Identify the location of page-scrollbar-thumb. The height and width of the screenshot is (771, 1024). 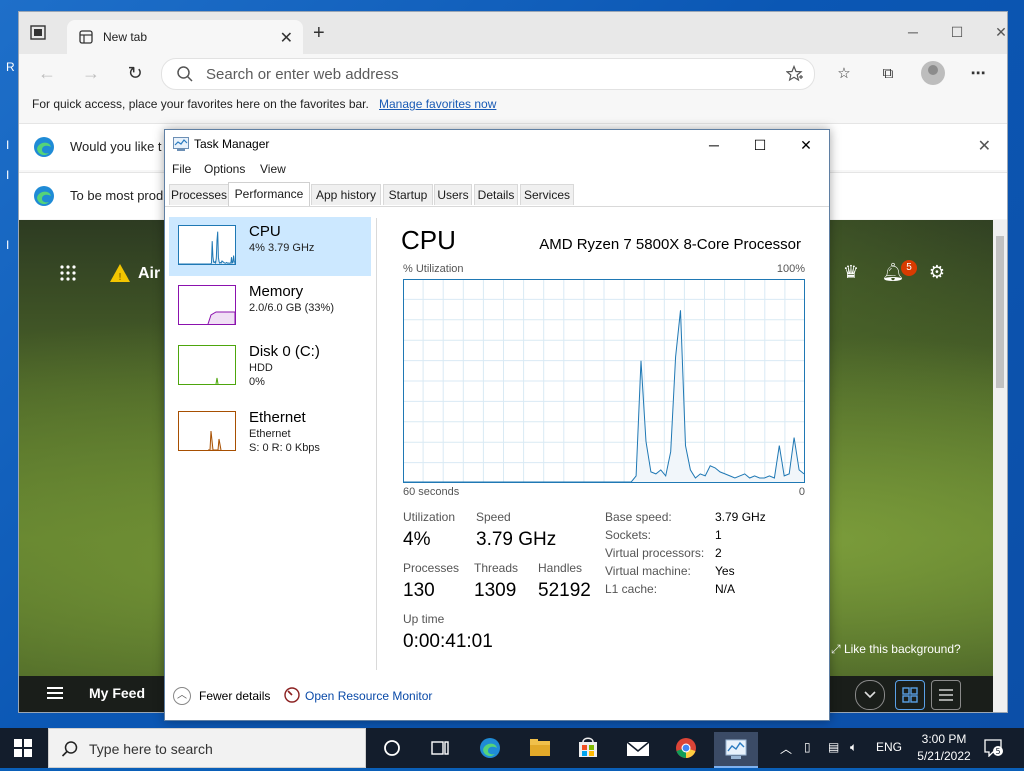
(1000, 312).